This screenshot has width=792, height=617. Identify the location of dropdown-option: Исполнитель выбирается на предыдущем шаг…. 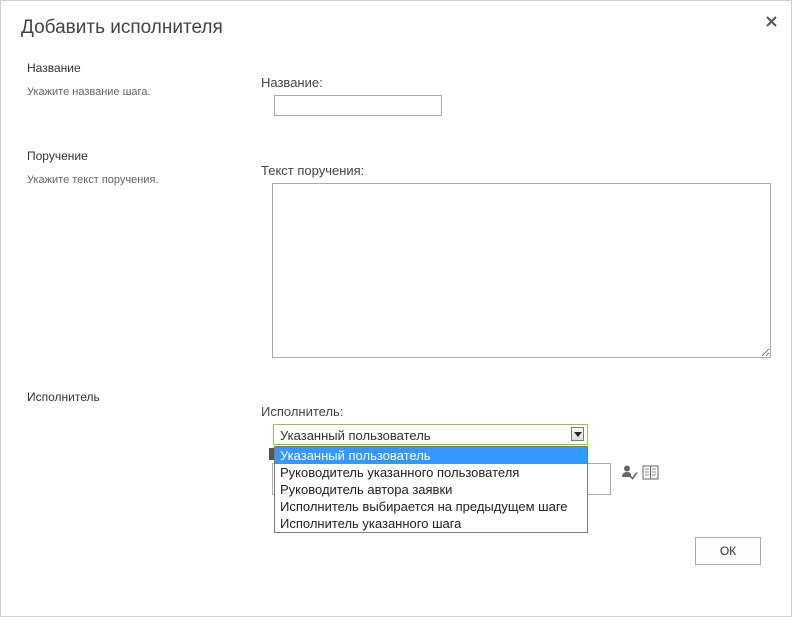
(431, 506).